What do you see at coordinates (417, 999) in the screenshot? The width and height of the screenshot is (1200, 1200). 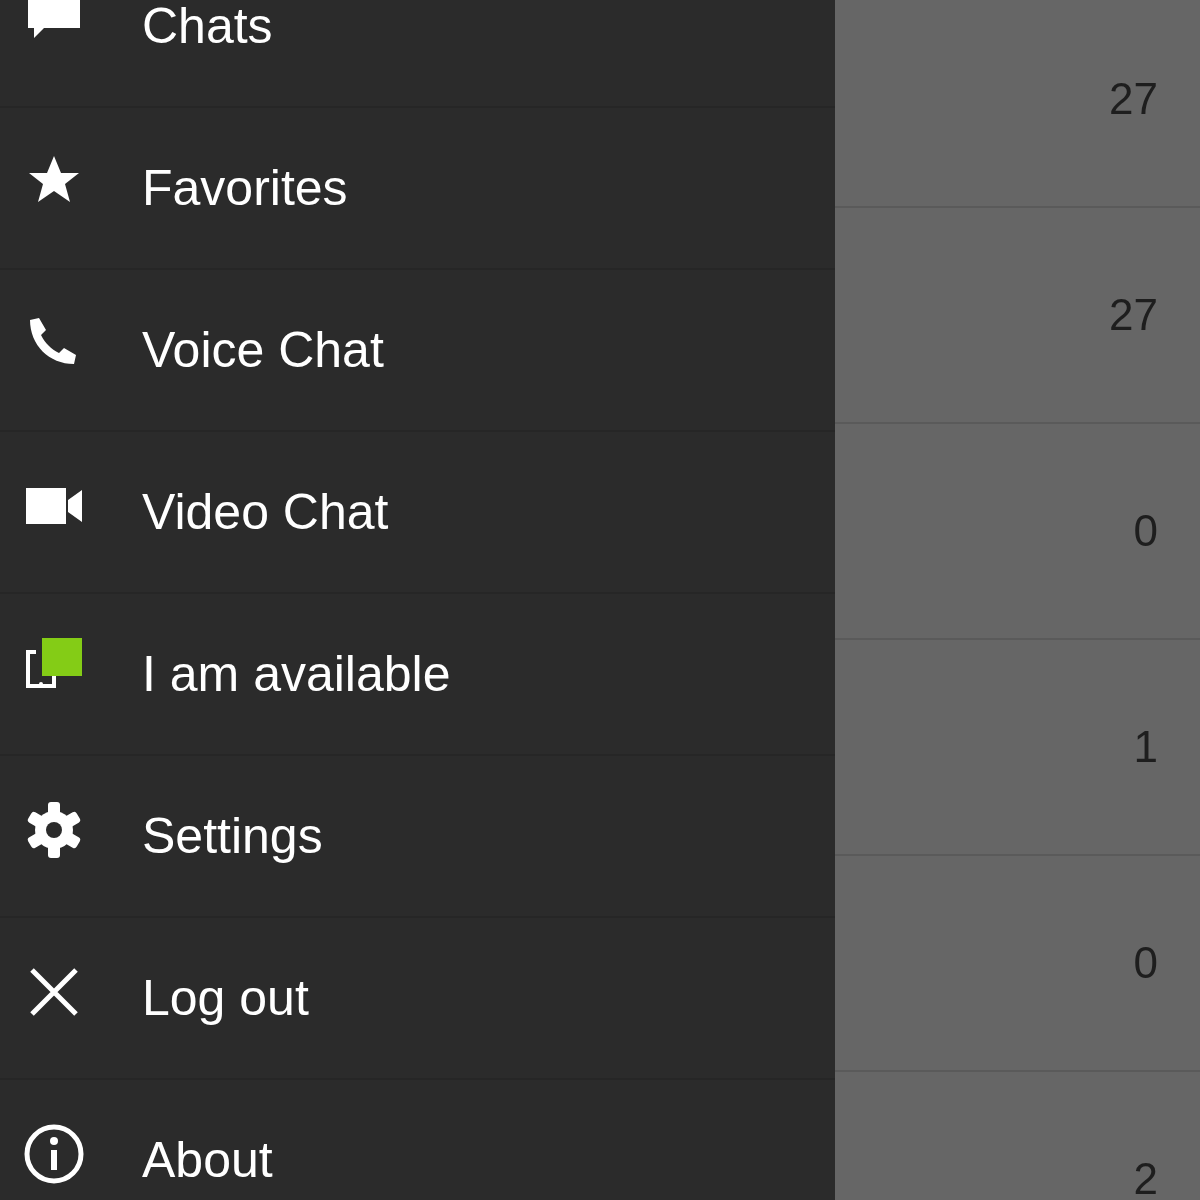 I see `drawer-item: Log out` at bounding box center [417, 999].